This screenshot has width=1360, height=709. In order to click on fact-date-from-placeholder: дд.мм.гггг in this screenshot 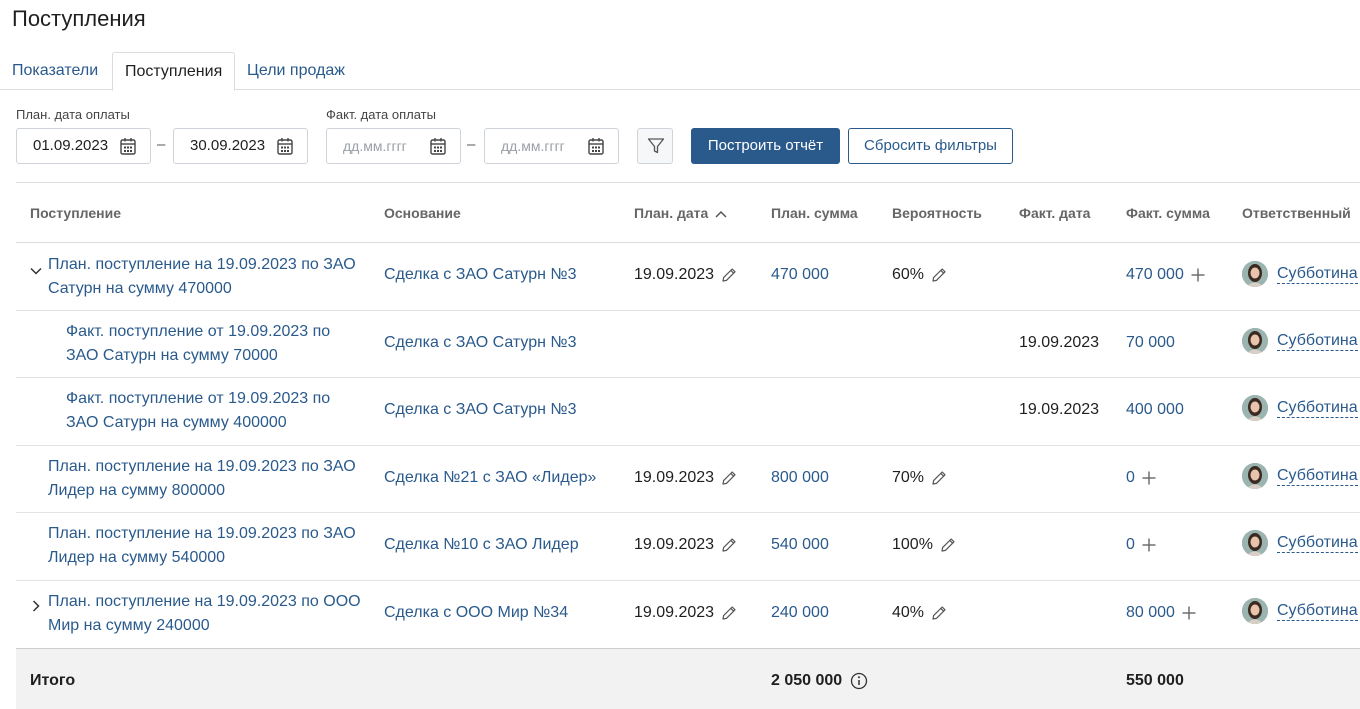, I will do `click(375, 146)`.